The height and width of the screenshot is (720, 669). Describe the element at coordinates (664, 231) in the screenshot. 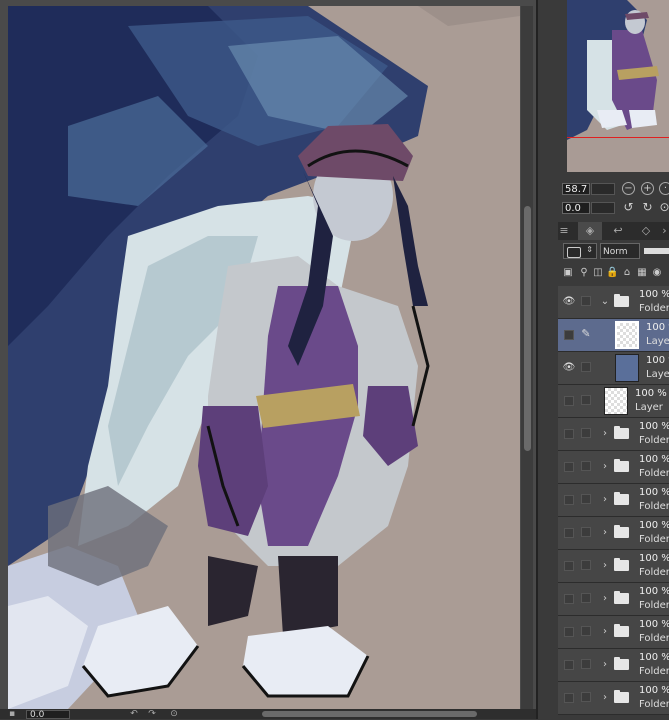

I see `tab-more: ›` at that location.